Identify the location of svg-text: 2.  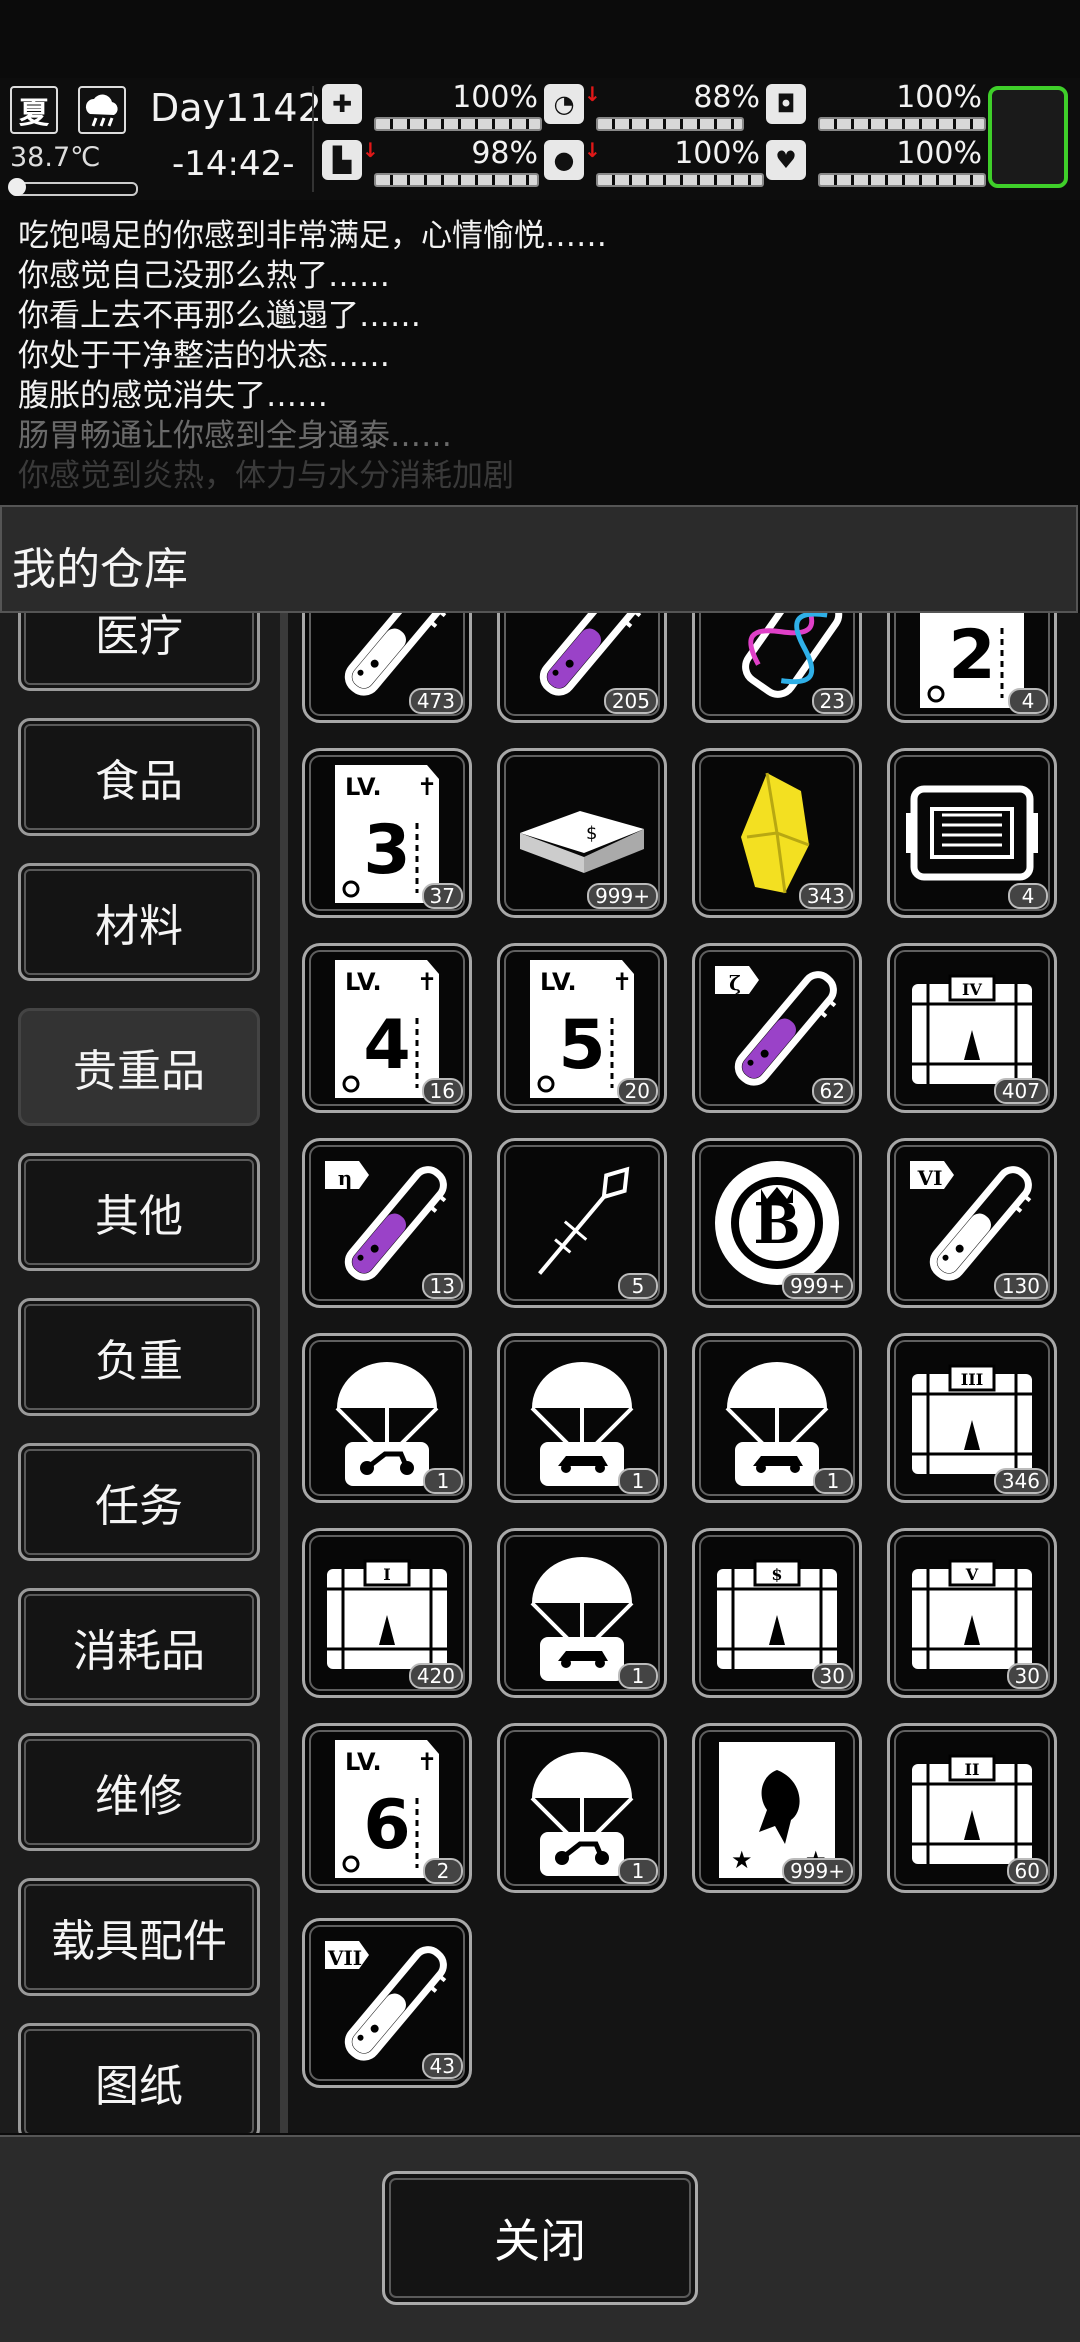
(971, 655).